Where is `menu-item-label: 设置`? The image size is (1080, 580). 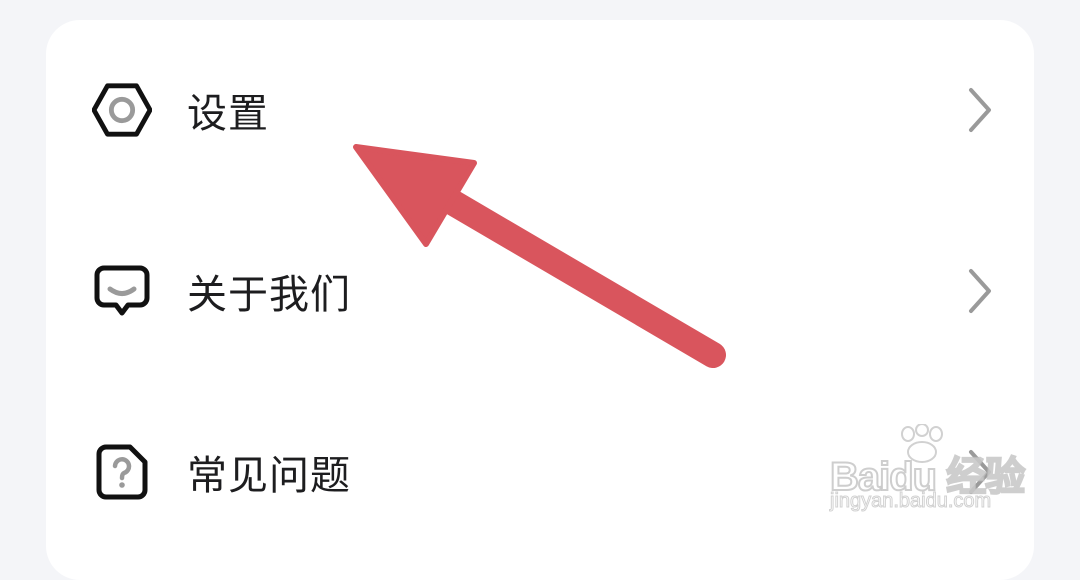 menu-item-label: 设置 is located at coordinates (228, 114).